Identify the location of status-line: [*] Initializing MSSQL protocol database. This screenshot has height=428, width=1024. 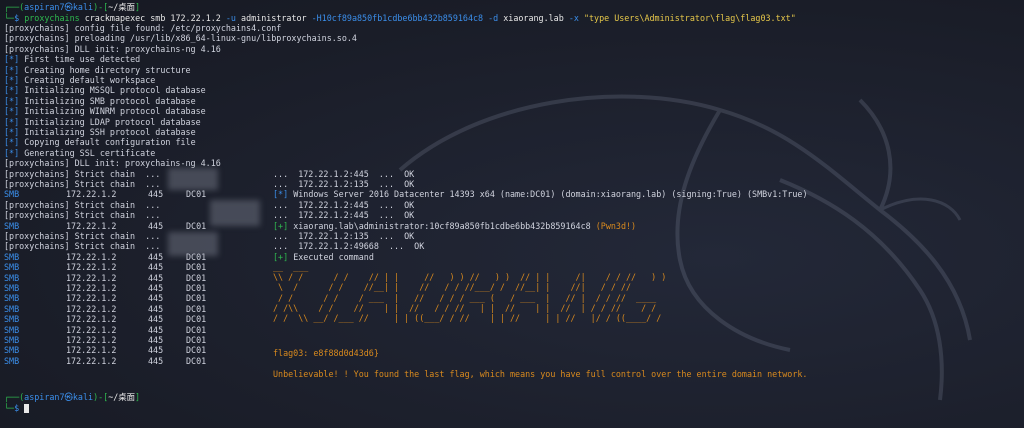
(105, 90).